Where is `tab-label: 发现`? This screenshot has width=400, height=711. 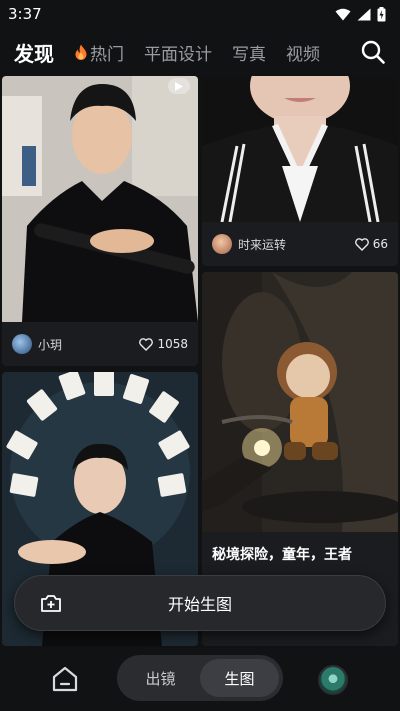
tab-label: 发现 is located at coordinates (34, 53).